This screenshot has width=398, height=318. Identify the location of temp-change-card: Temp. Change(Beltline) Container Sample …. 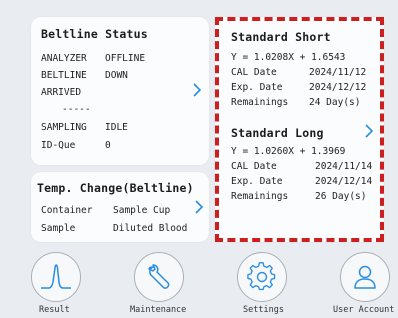
(120, 207).